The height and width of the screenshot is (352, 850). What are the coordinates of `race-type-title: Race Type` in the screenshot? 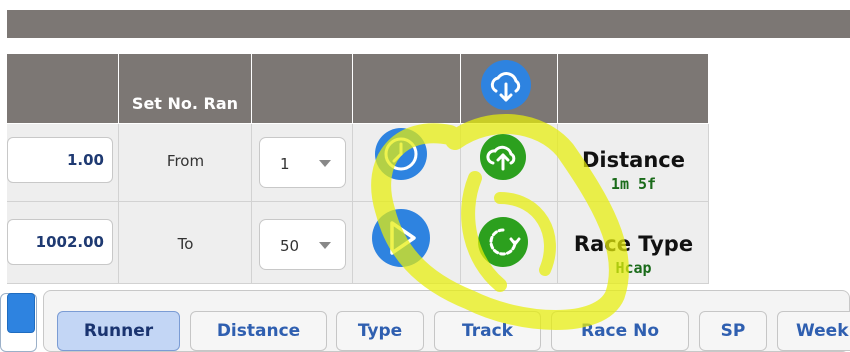 It's located at (633, 244).